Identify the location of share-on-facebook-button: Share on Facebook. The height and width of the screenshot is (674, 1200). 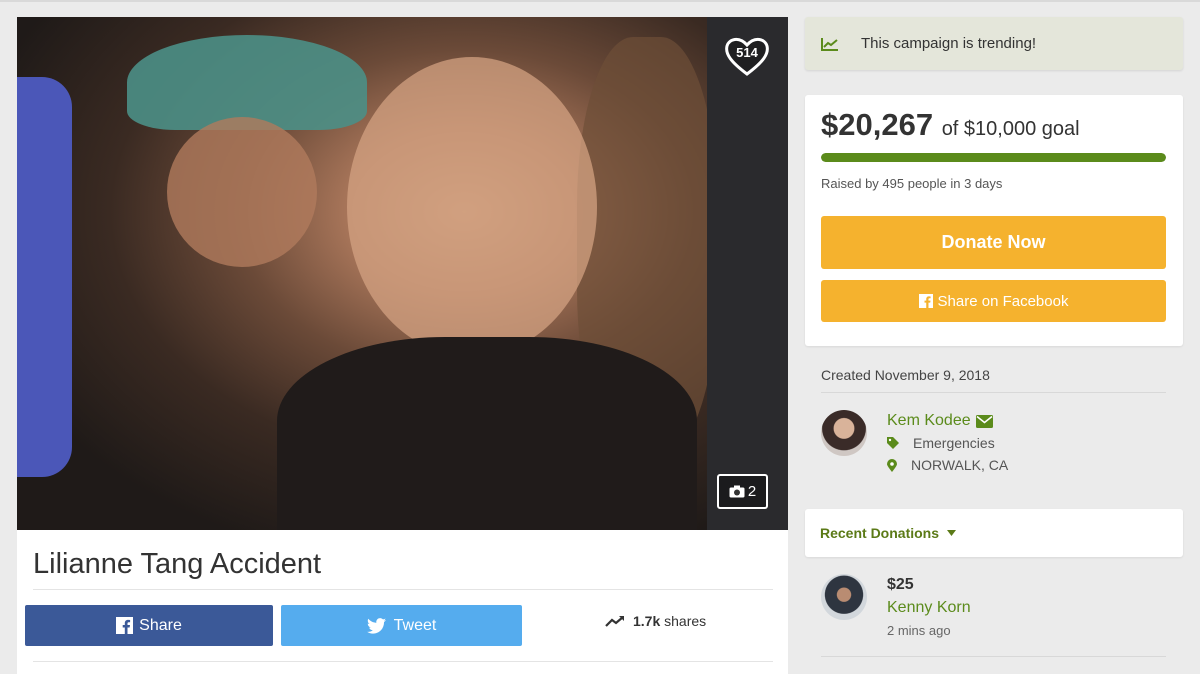
(993, 301).